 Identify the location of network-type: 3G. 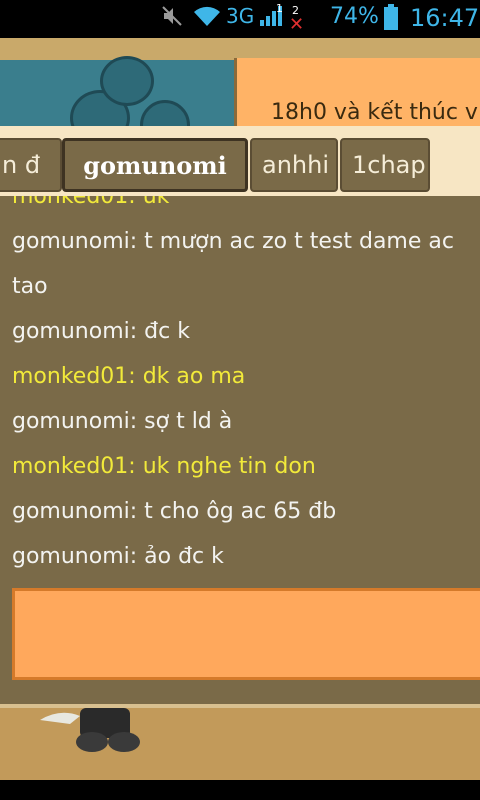
(240, 16).